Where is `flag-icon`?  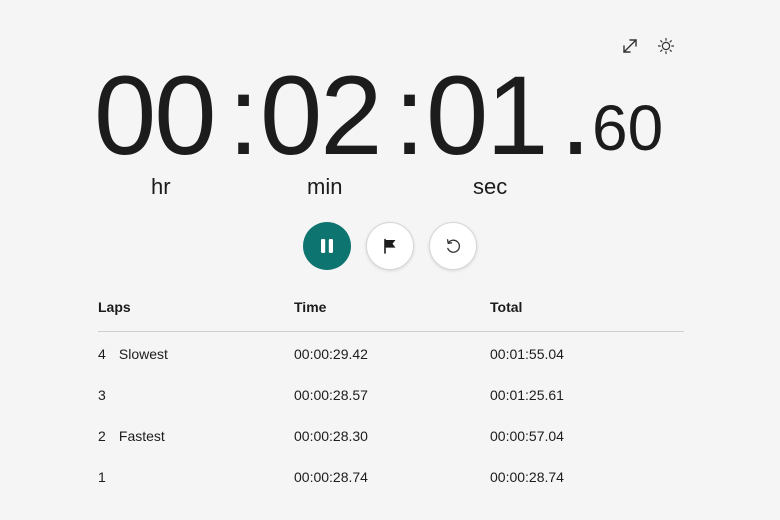
flag-icon is located at coordinates (390, 246).